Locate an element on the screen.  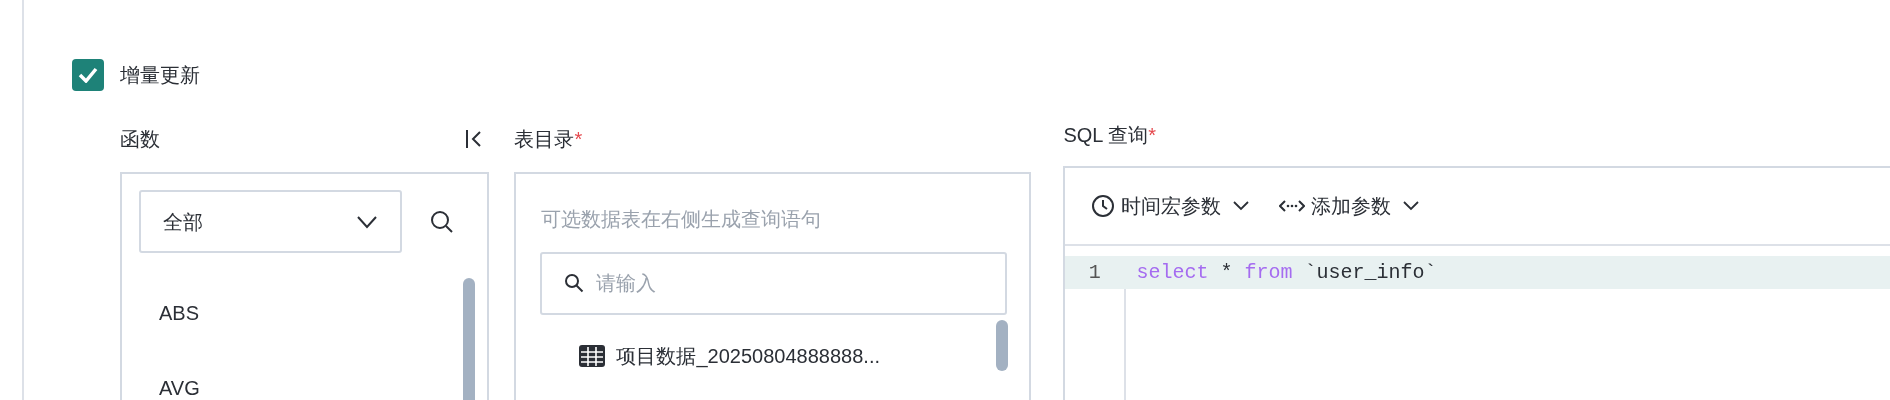
search-field: 请输入 is located at coordinates (774, 283).